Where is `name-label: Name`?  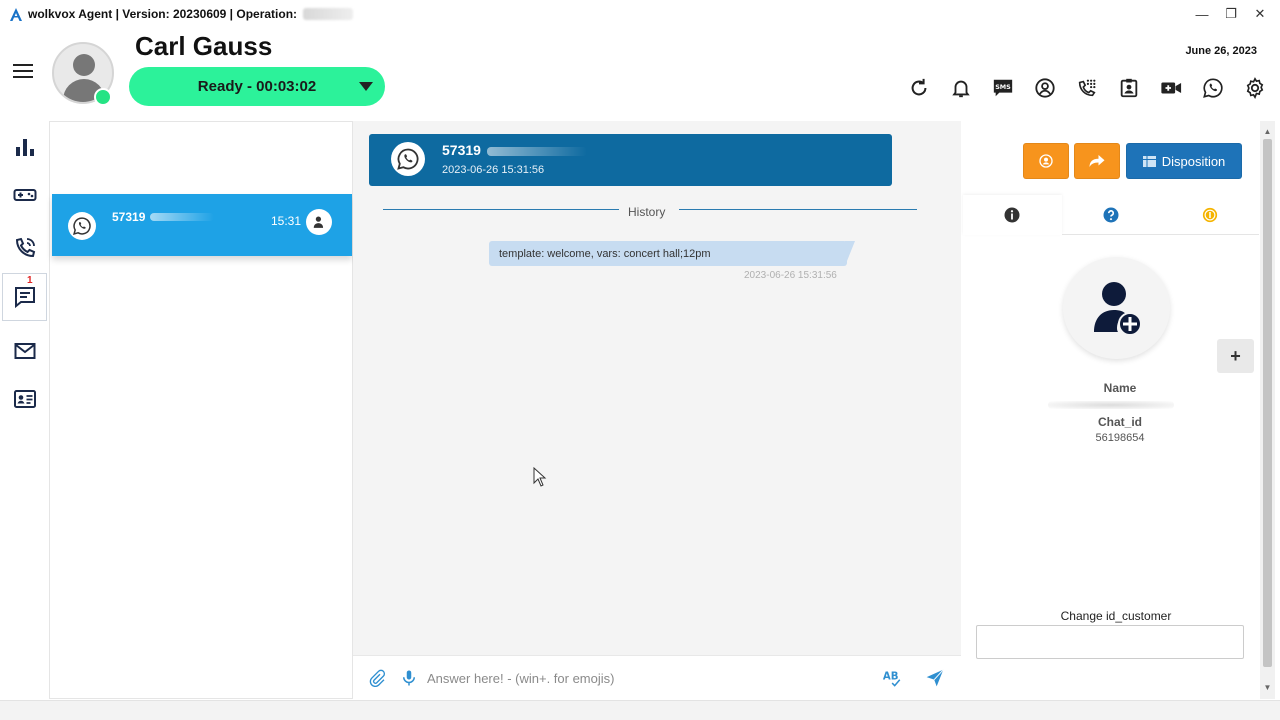 name-label: Name is located at coordinates (1120, 388).